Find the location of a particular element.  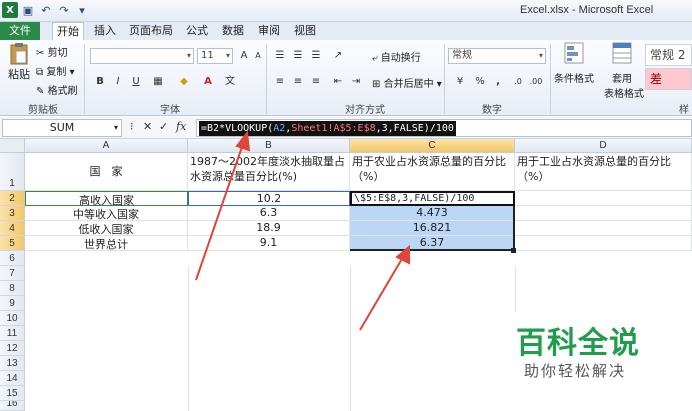

paste-button: 粘贴 is located at coordinates (19, 62).